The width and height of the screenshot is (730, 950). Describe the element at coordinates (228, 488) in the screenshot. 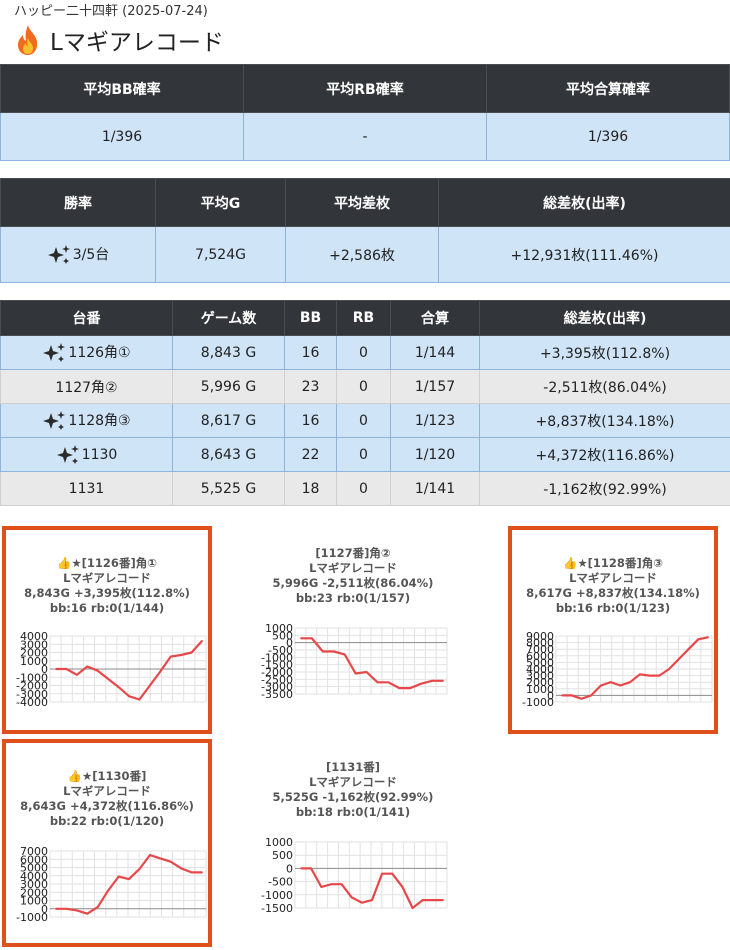

I see `machine-games: 5,525 G` at that location.